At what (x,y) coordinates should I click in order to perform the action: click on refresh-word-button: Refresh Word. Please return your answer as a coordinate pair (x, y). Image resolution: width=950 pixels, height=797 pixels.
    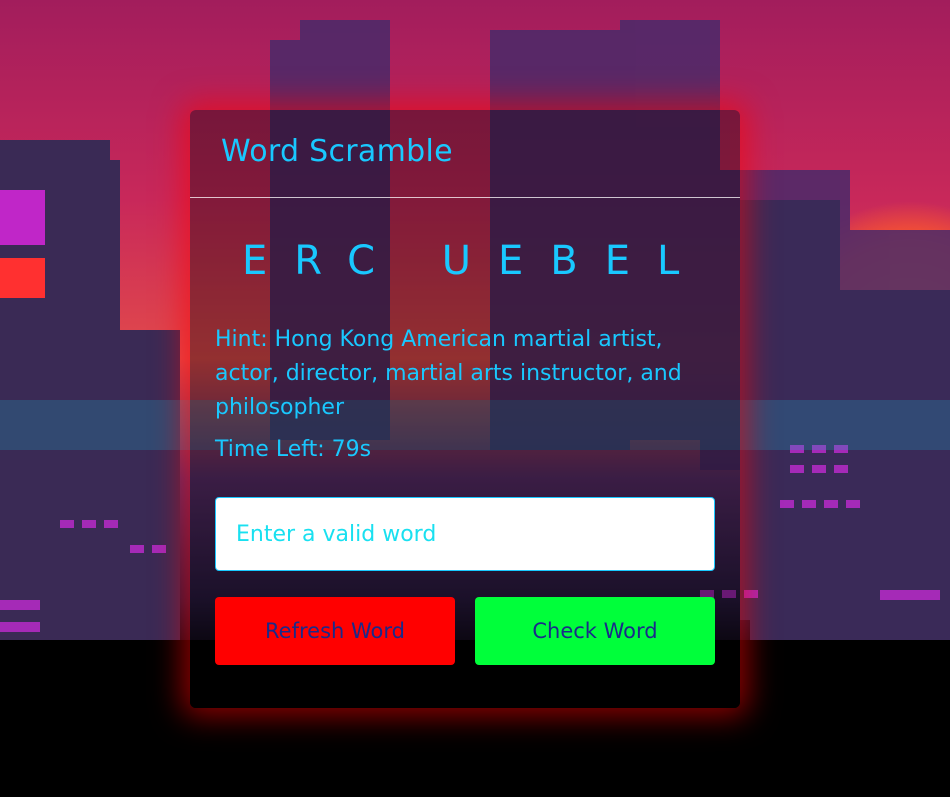
    Looking at the image, I should click on (335, 631).